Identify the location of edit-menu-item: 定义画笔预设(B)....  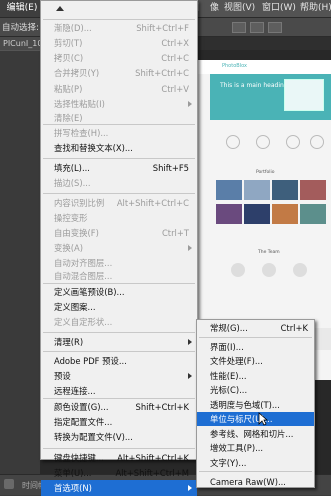
(119, 292).